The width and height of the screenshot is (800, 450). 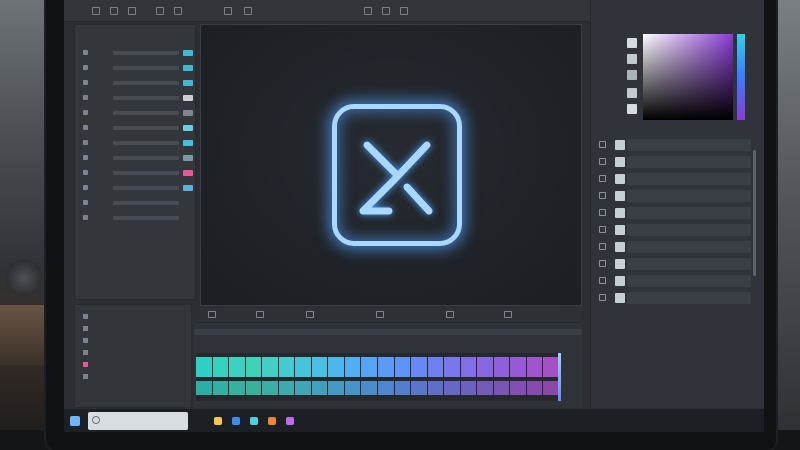 What do you see at coordinates (386, 11) in the screenshot?
I see `select-icon` at bounding box center [386, 11].